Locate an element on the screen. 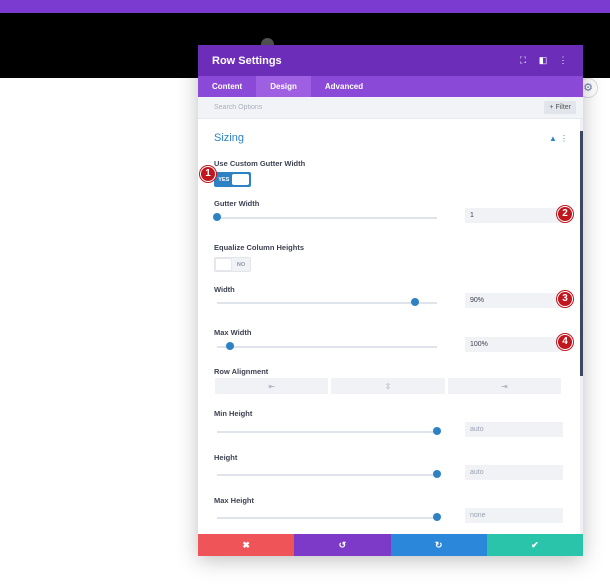  undo-button: ↺ is located at coordinates (342, 545).